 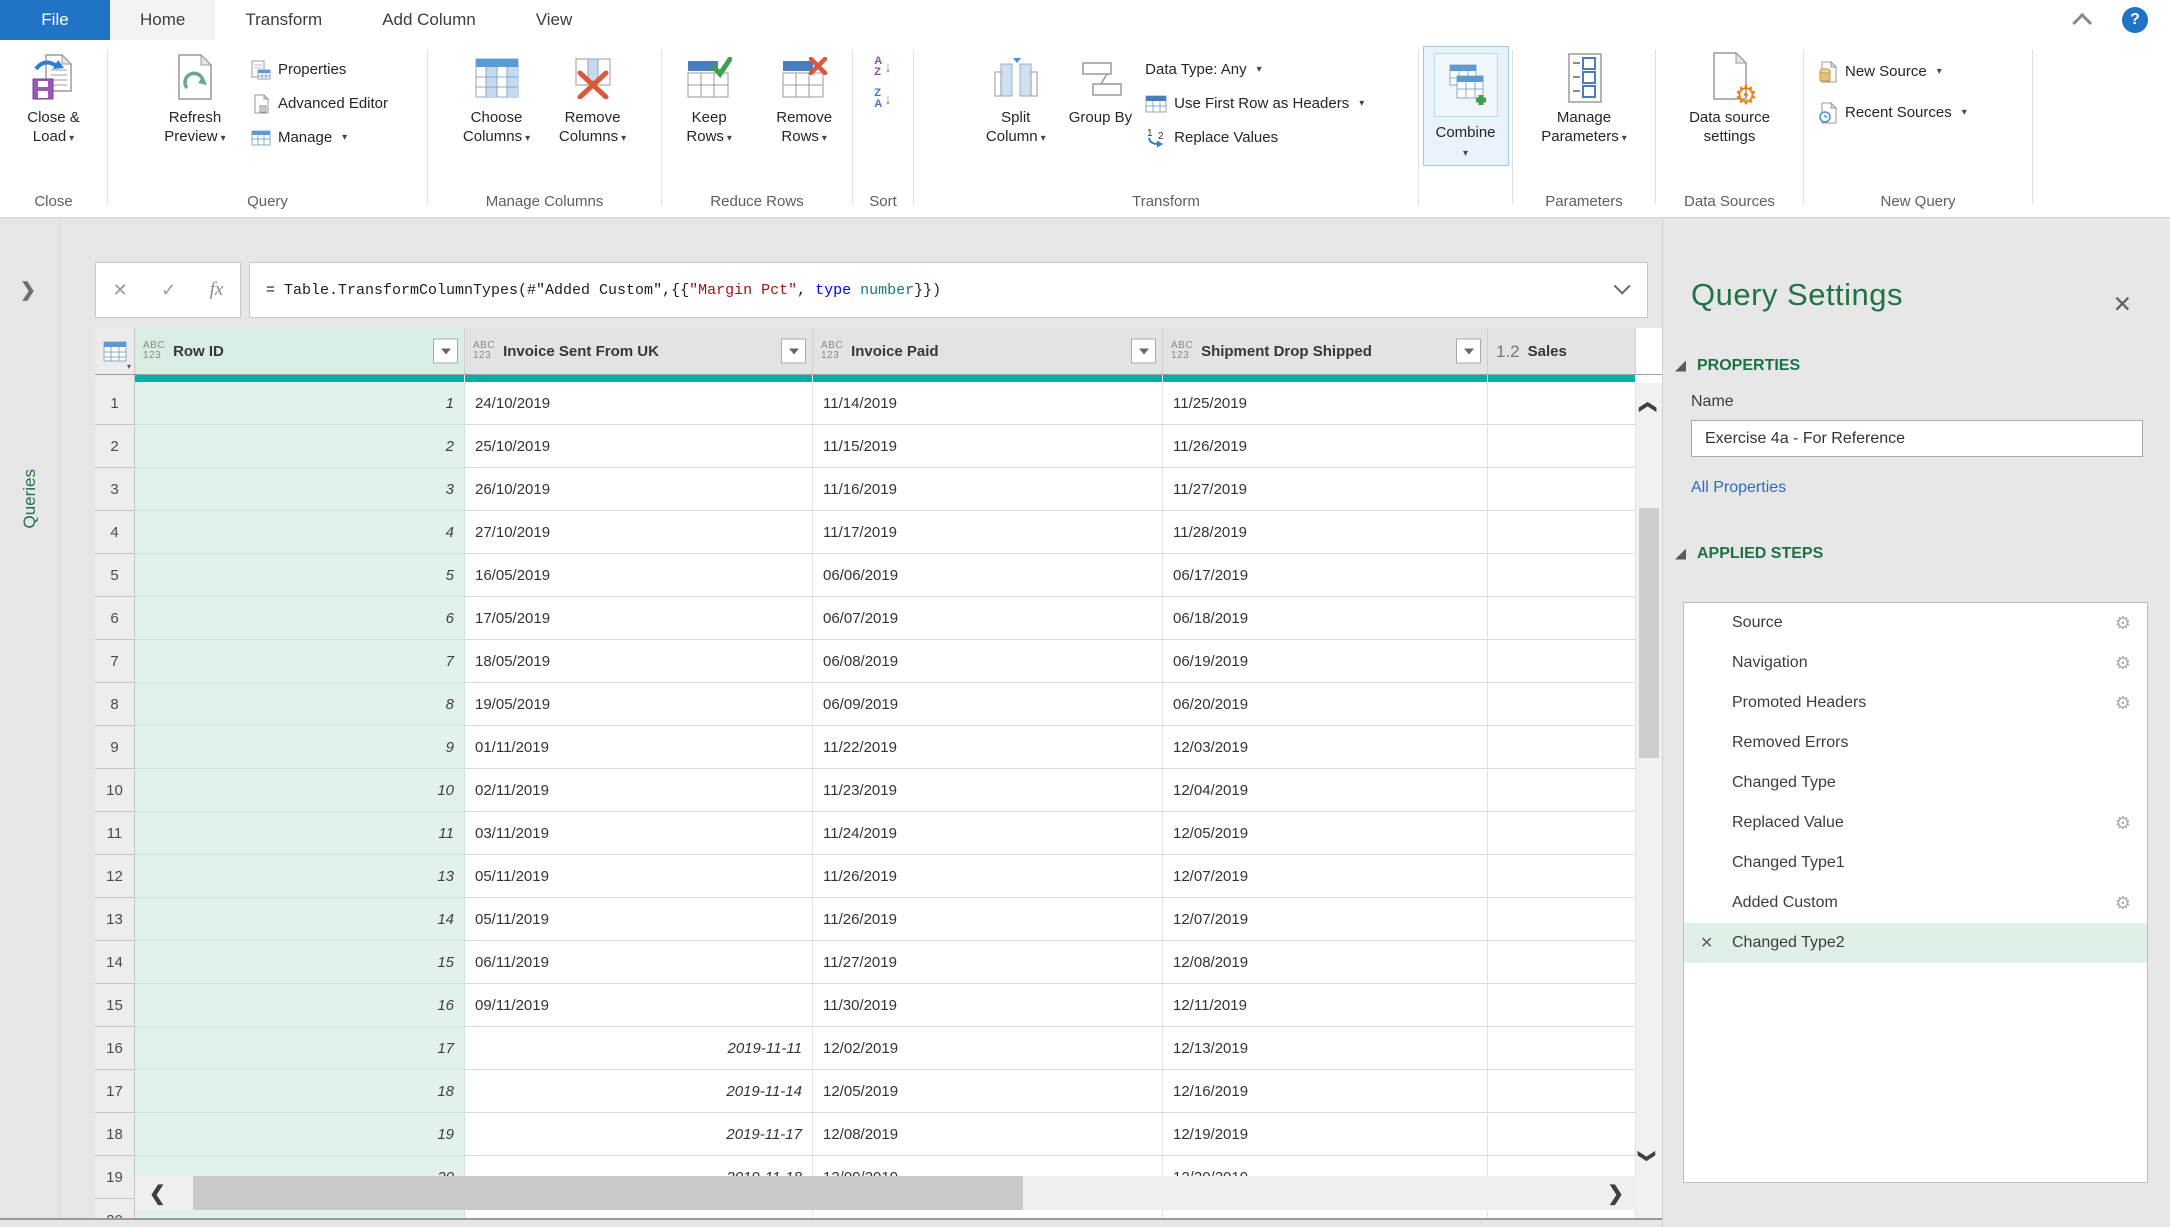 What do you see at coordinates (1100, 87) in the screenshot?
I see `group-by-button: Group By` at bounding box center [1100, 87].